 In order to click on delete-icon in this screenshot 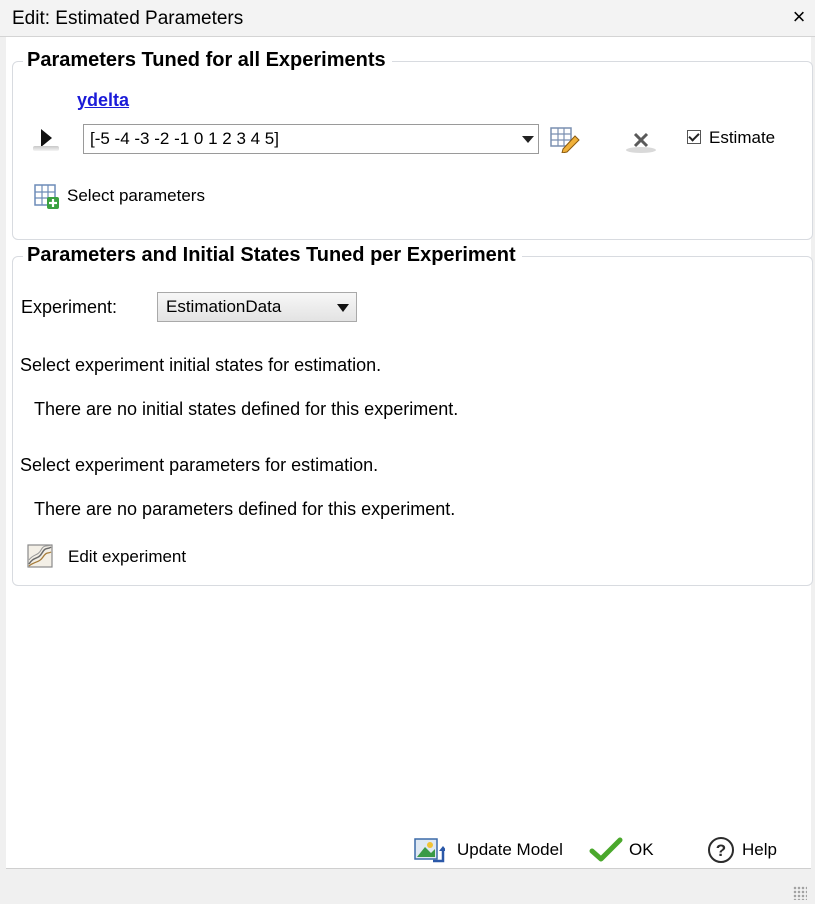, I will do `click(642, 141)`.